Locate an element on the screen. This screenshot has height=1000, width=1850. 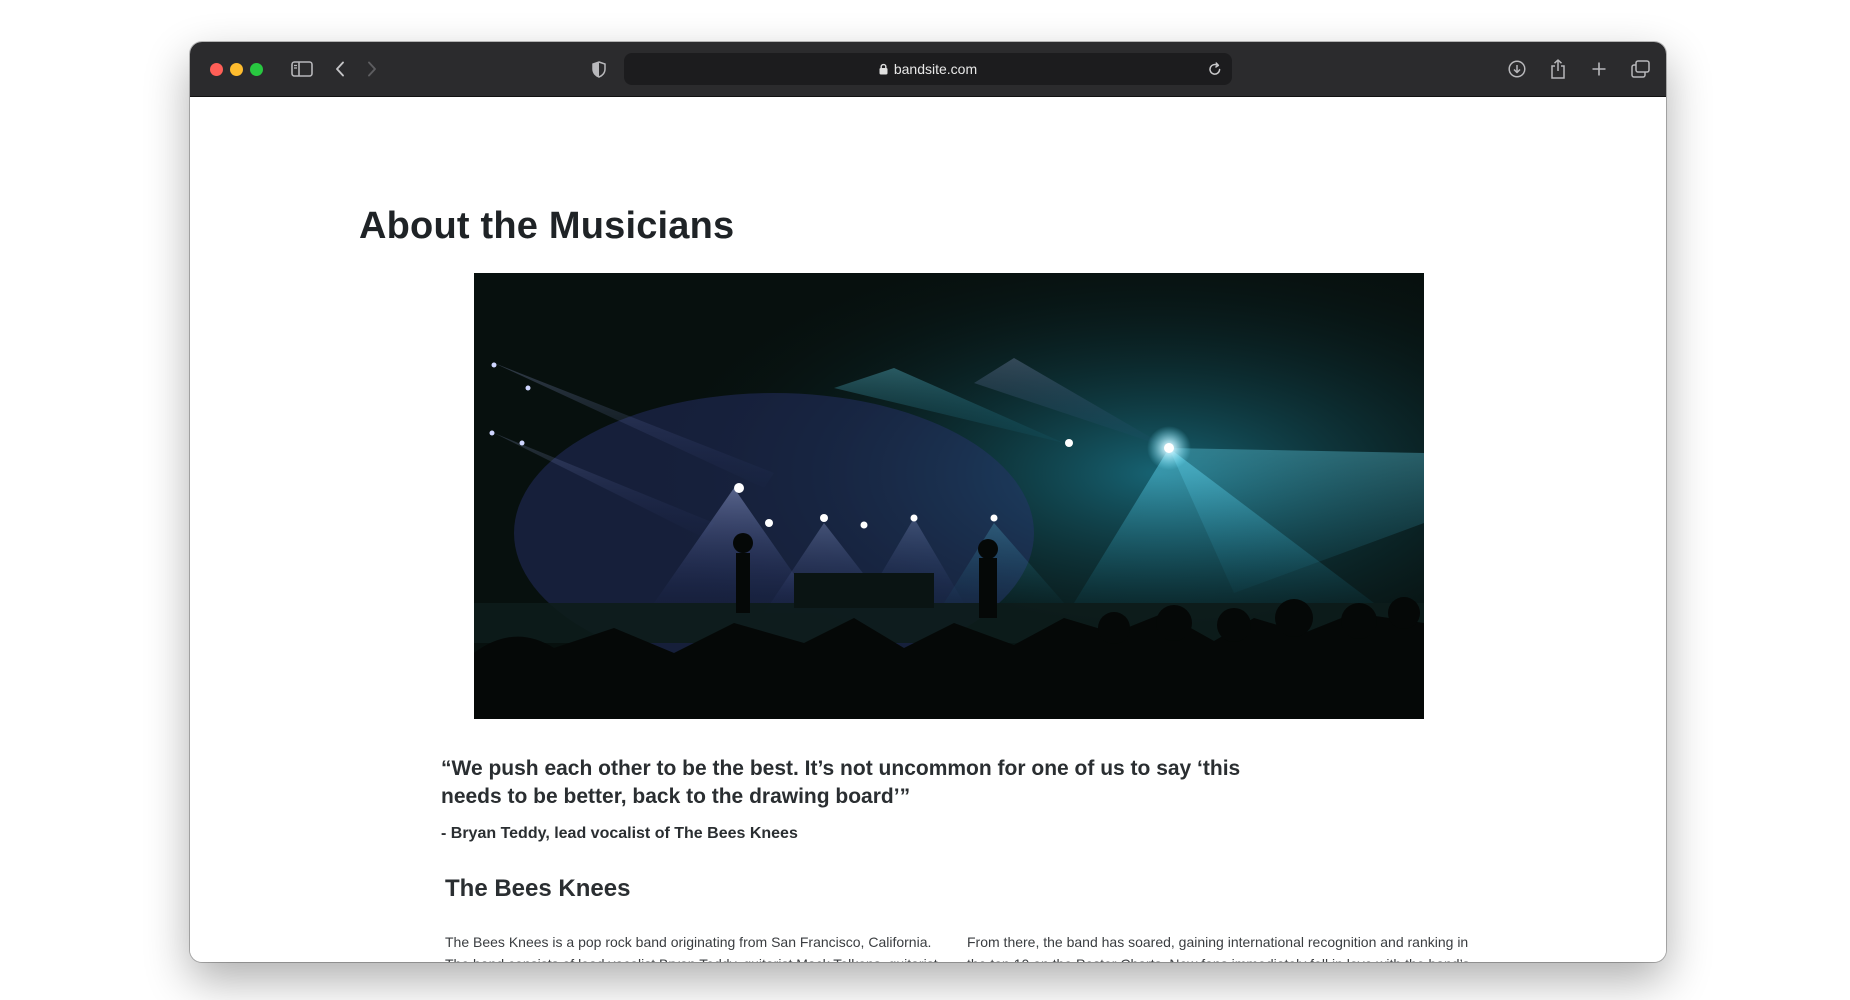
new-tab-icon is located at coordinates (1599, 69).